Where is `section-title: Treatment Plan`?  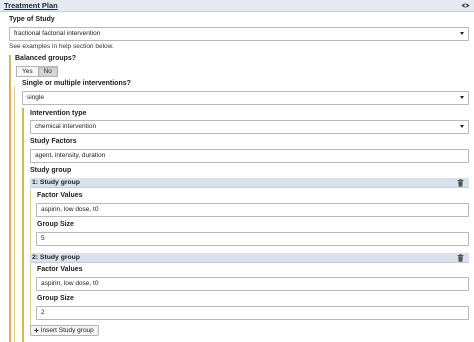 section-title: Treatment Plan is located at coordinates (31, 5).